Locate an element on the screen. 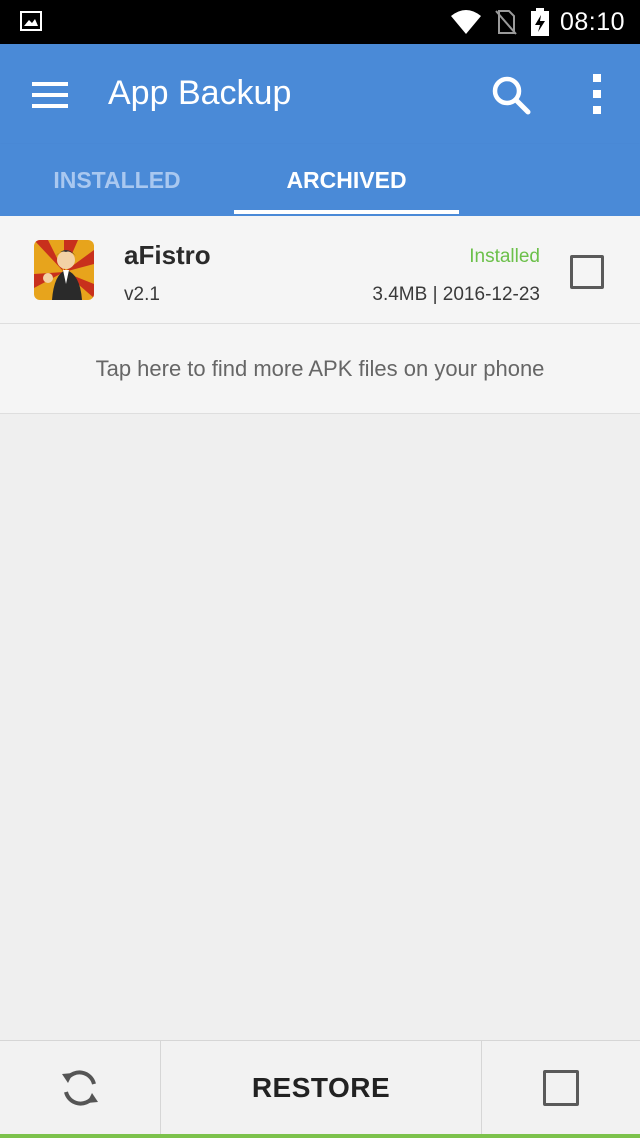  tab-indicator is located at coordinates (346, 212).